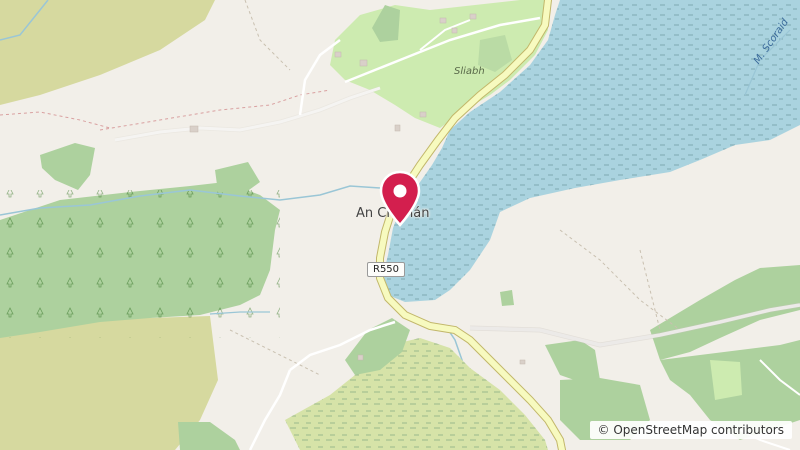  What do you see at coordinates (400, 199) in the screenshot?
I see `map-pin-icon` at bounding box center [400, 199].